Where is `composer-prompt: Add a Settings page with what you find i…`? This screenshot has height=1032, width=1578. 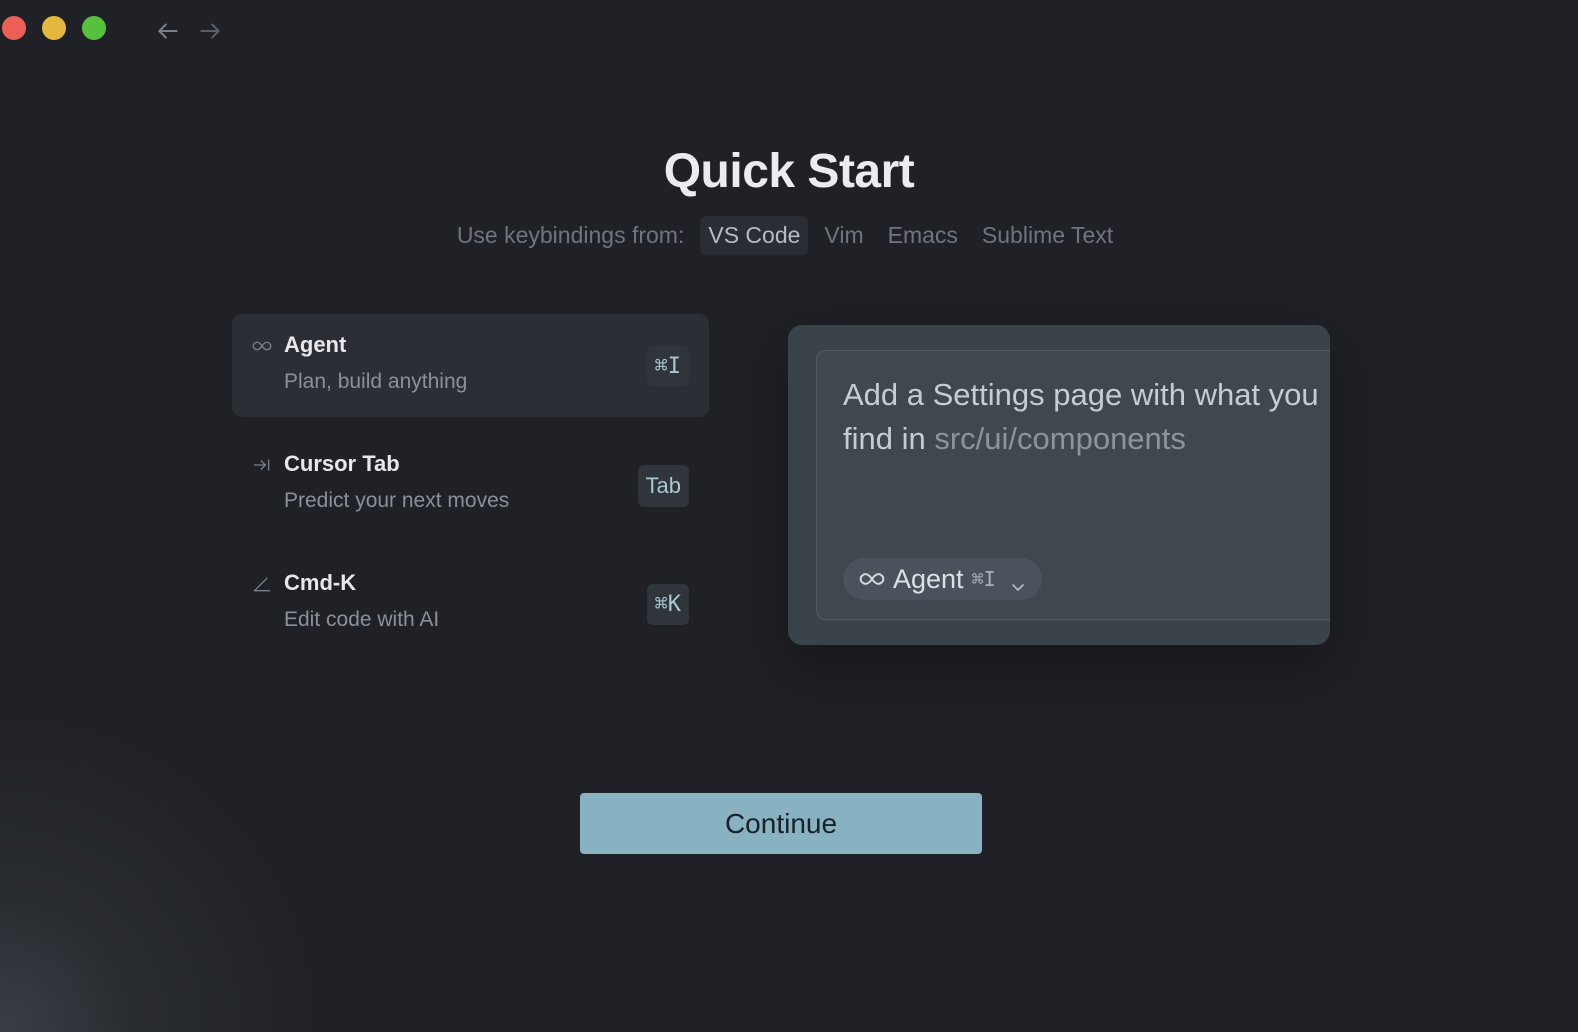
composer-prompt: Add a Settings page with what you find i… is located at coordinates (1083, 417).